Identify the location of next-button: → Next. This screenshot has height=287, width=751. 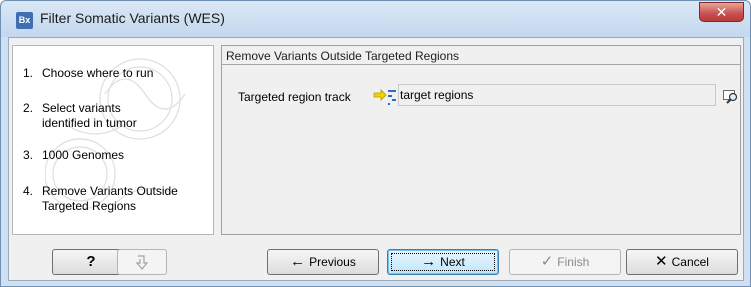
(443, 262).